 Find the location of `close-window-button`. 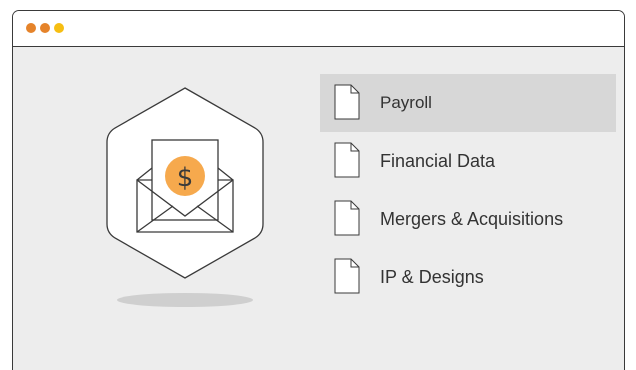

close-window-button is located at coordinates (31, 28).